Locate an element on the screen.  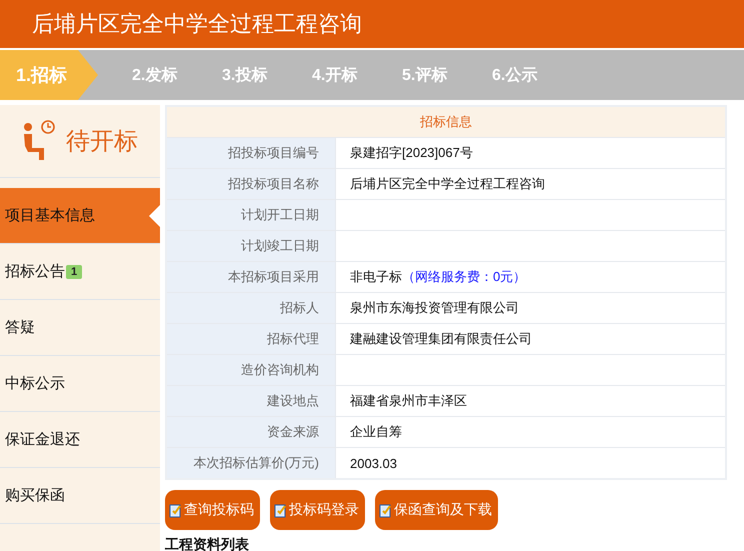
field-label: 造价咨询机构 is located at coordinates (251, 370).